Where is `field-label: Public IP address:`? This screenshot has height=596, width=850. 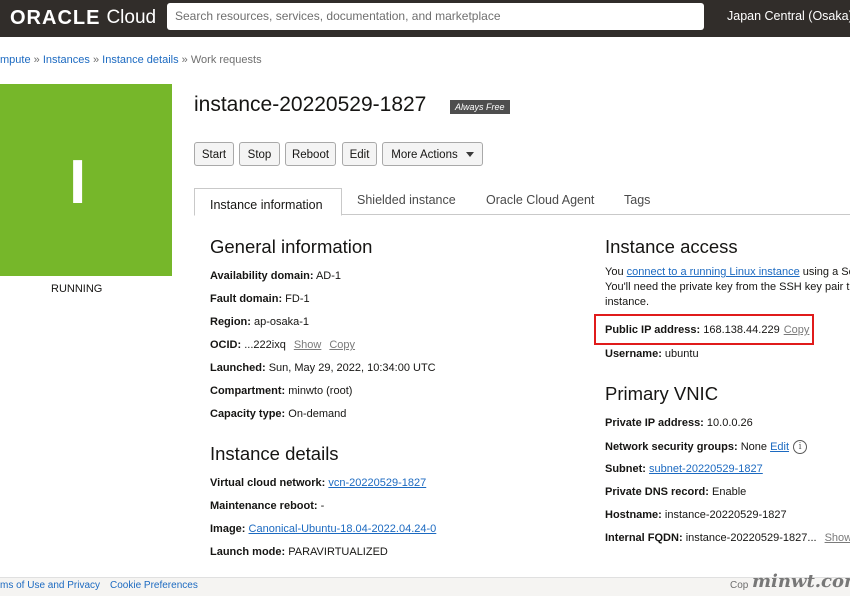 field-label: Public IP address: is located at coordinates (653, 330).